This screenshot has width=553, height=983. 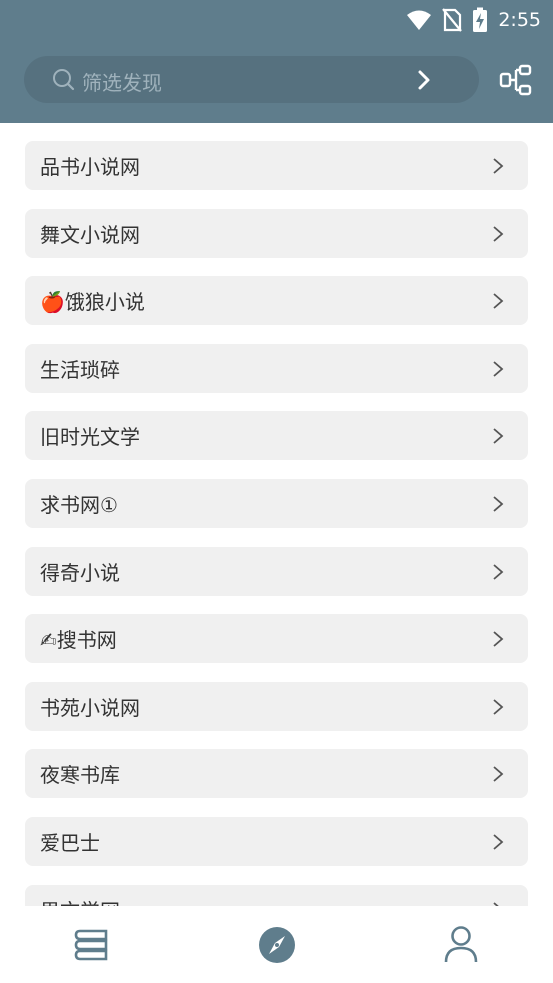 What do you see at coordinates (251, 79) in the screenshot?
I see `search-bar: 筛选发现` at bounding box center [251, 79].